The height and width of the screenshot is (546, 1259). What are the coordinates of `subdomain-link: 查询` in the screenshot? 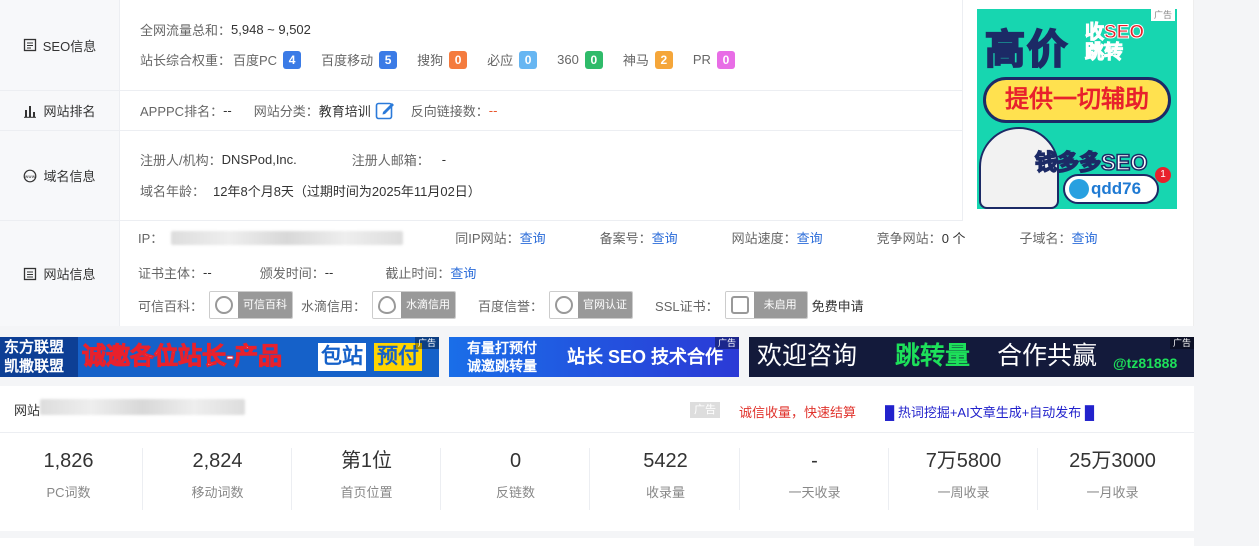 It's located at (1085, 237).